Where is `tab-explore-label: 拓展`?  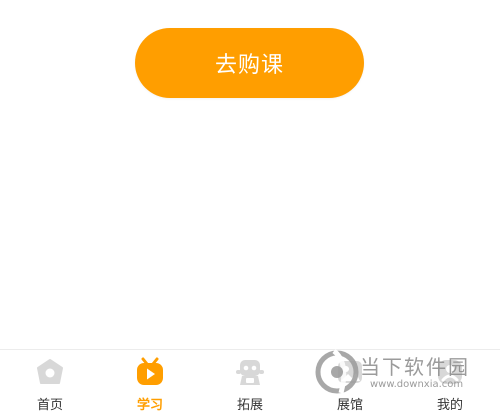 tab-explore-label: 拓展 is located at coordinates (249, 405).